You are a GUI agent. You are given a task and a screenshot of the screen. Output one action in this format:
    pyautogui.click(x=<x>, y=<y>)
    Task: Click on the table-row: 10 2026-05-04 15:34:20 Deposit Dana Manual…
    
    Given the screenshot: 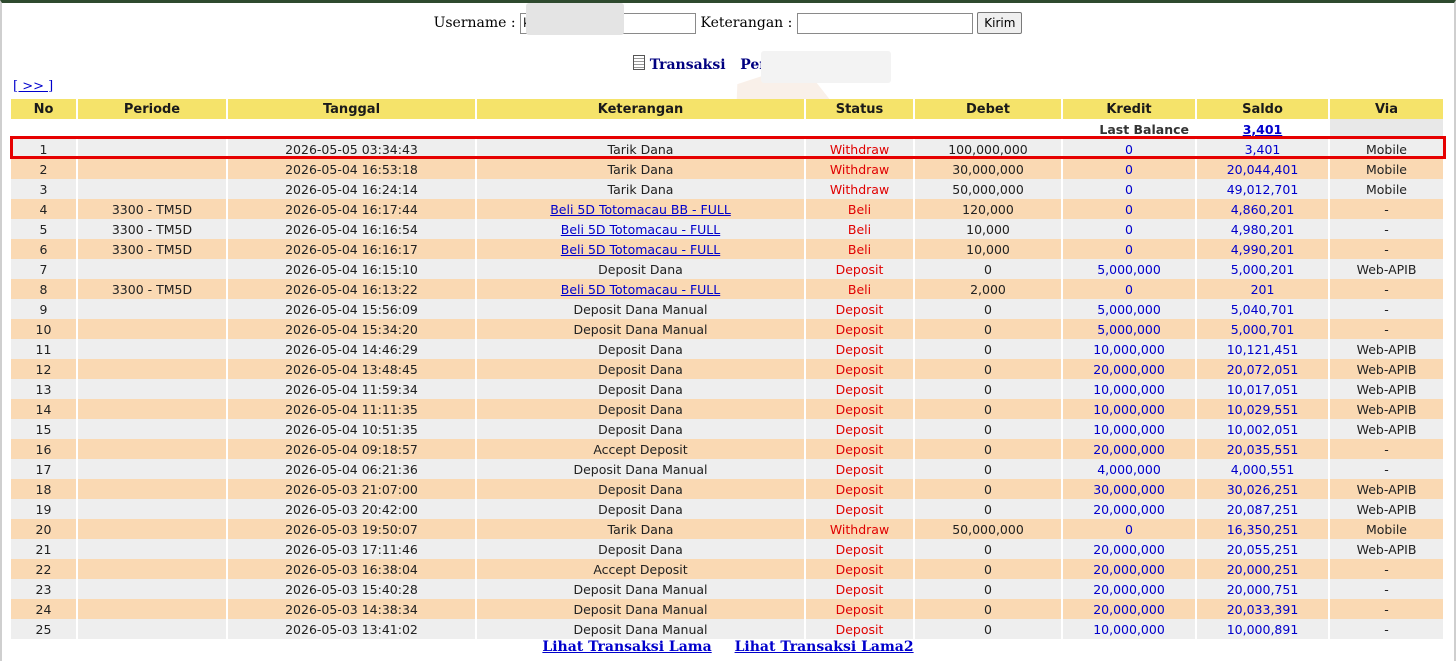 What is the action you would take?
    pyautogui.click(x=728, y=329)
    